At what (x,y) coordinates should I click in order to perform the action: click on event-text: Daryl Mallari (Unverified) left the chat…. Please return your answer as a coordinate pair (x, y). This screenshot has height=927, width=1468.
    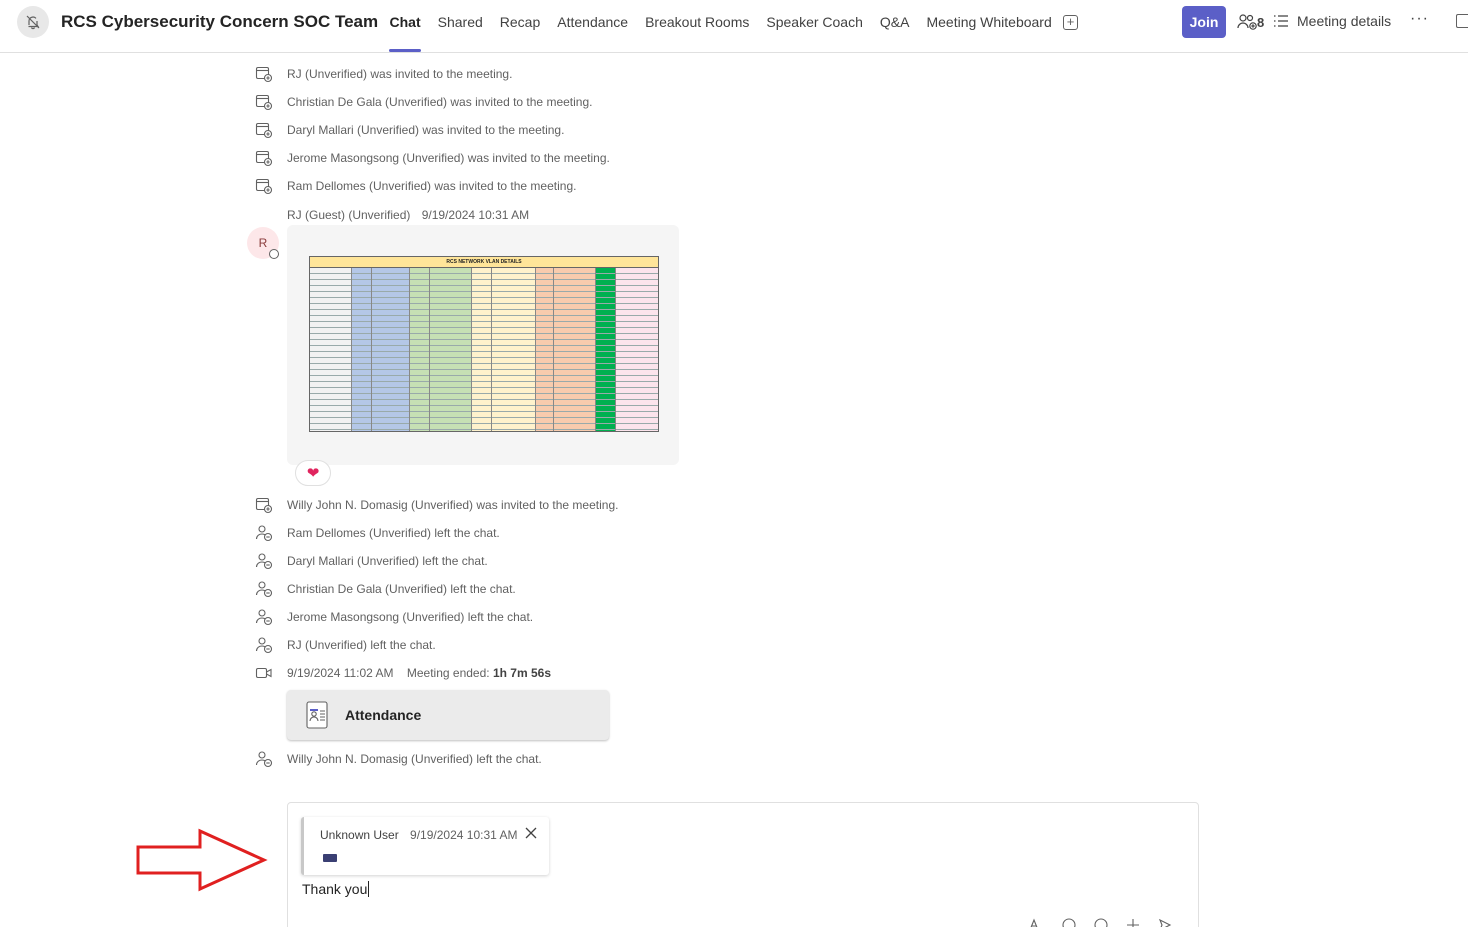
    Looking at the image, I should click on (387, 561).